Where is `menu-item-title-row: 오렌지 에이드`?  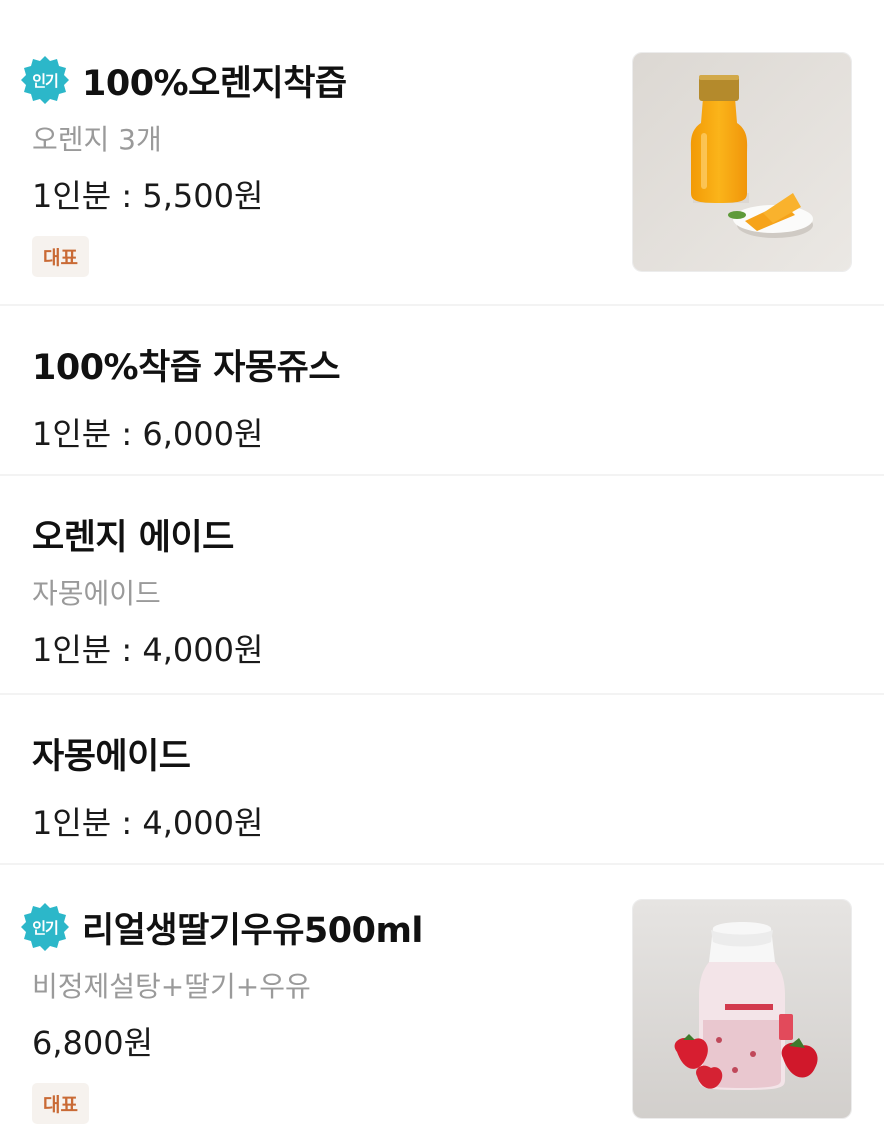
menu-item-title-row: 오렌지 에이드 is located at coordinates (458, 534).